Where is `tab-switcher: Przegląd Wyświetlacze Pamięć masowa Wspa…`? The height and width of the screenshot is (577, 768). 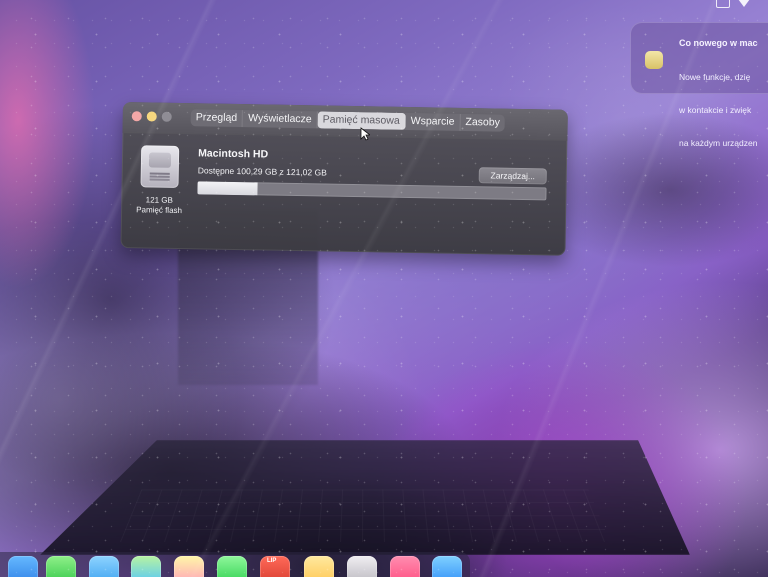 tab-switcher: Przegląd Wyświetlacze Pamięć masowa Wspa… is located at coordinates (348, 120).